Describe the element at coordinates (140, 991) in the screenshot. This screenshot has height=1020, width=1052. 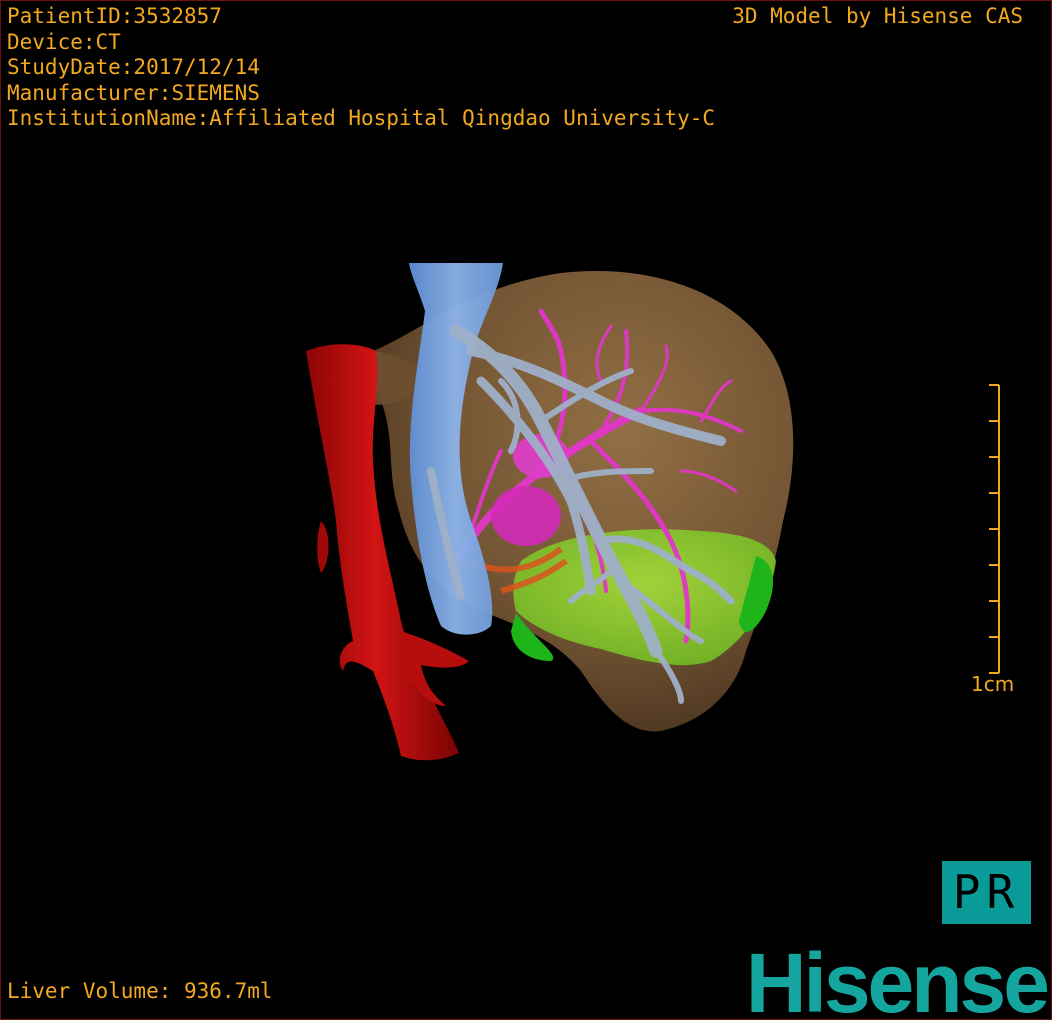
I see `liver-volume: Liver Volume: 936.7ml` at that location.